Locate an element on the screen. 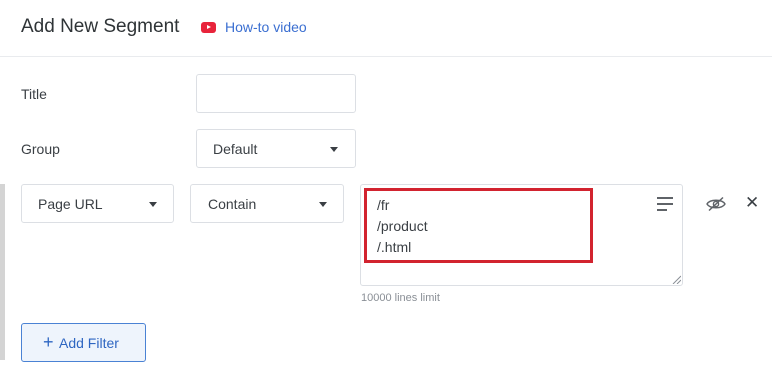  how-to-video-link: How-to video is located at coordinates (254, 27).